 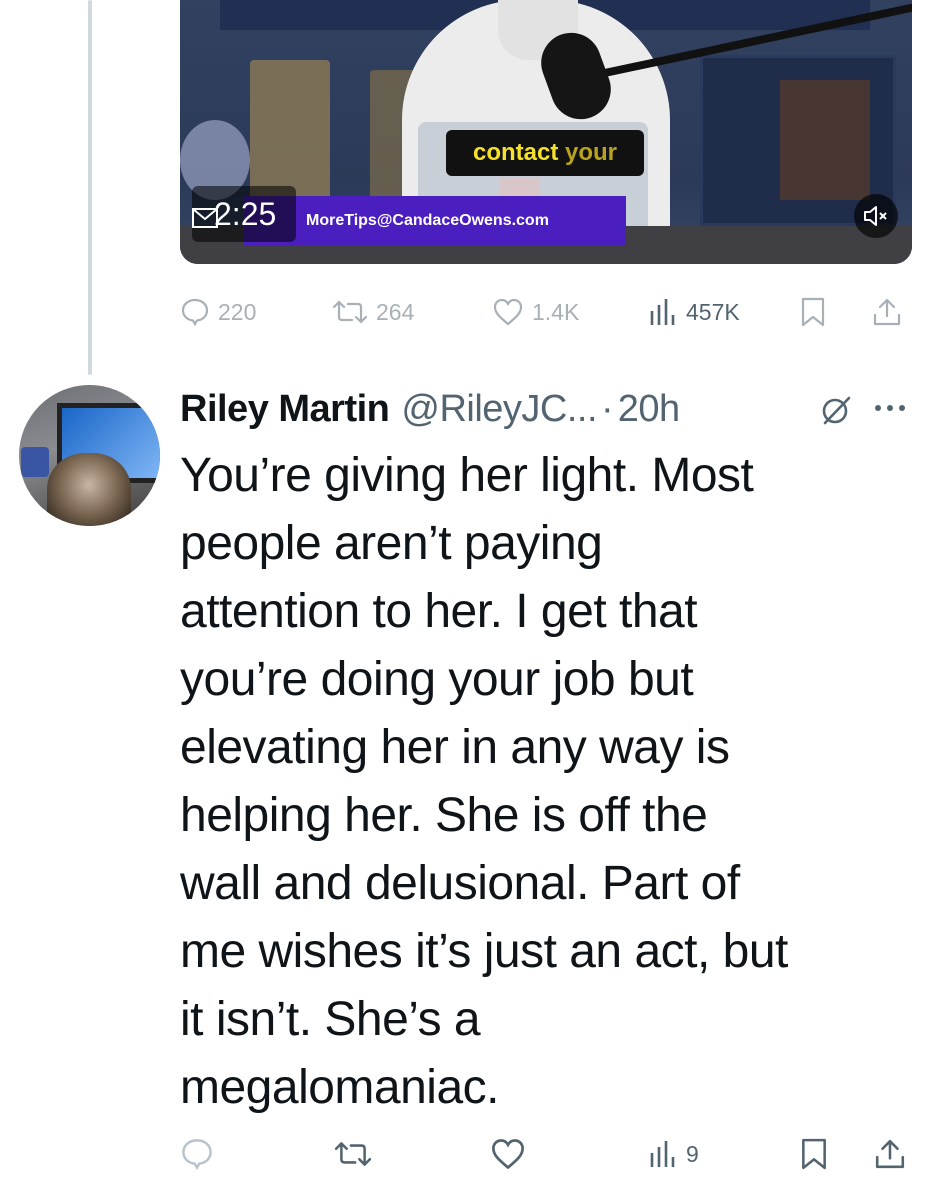 What do you see at coordinates (591, 152) in the screenshot?
I see `caption-word: your` at bounding box center [591, 152].